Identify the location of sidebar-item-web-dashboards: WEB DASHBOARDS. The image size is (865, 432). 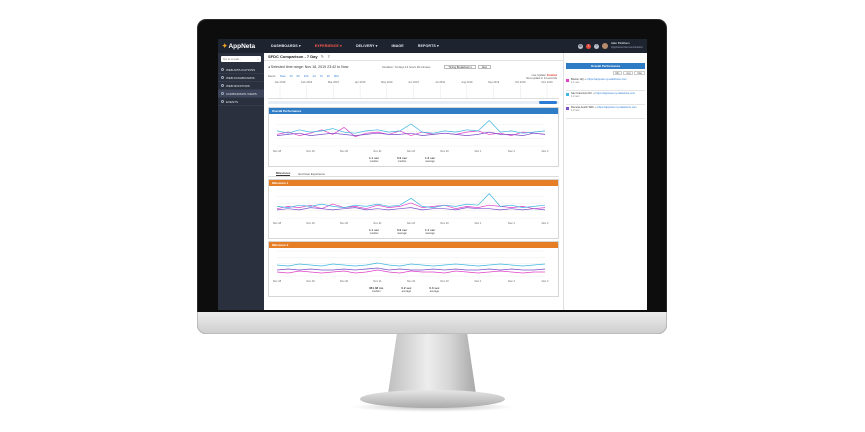
(241, 78).